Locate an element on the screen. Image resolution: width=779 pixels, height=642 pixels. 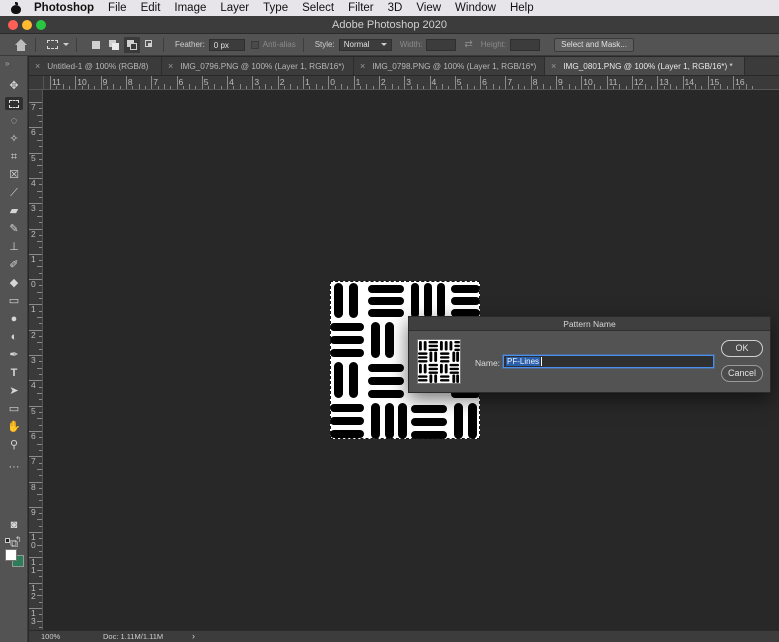
style-select: Normal is located at coordinates (365, 44).